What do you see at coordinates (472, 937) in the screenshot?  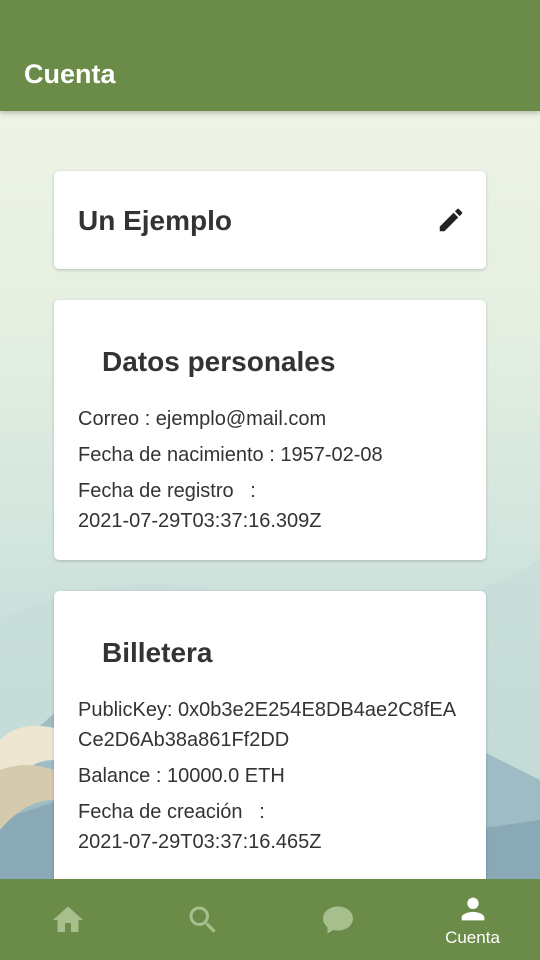 I see `nav-account-label: Cuenta` at bounding box center [472, 937].